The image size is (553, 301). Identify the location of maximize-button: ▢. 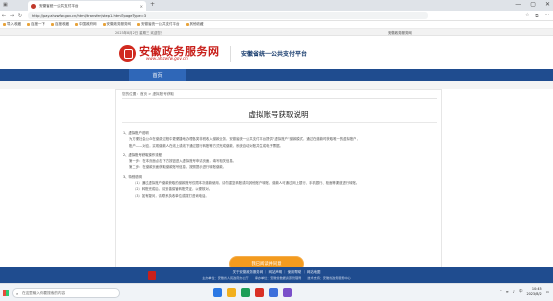
(533, 4).